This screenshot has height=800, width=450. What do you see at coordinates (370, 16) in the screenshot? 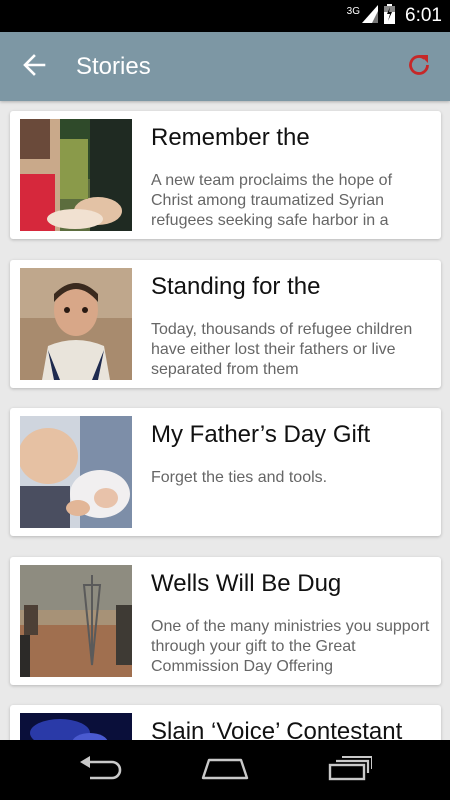
I see `signal-icon` at bounding box center [370, 16].